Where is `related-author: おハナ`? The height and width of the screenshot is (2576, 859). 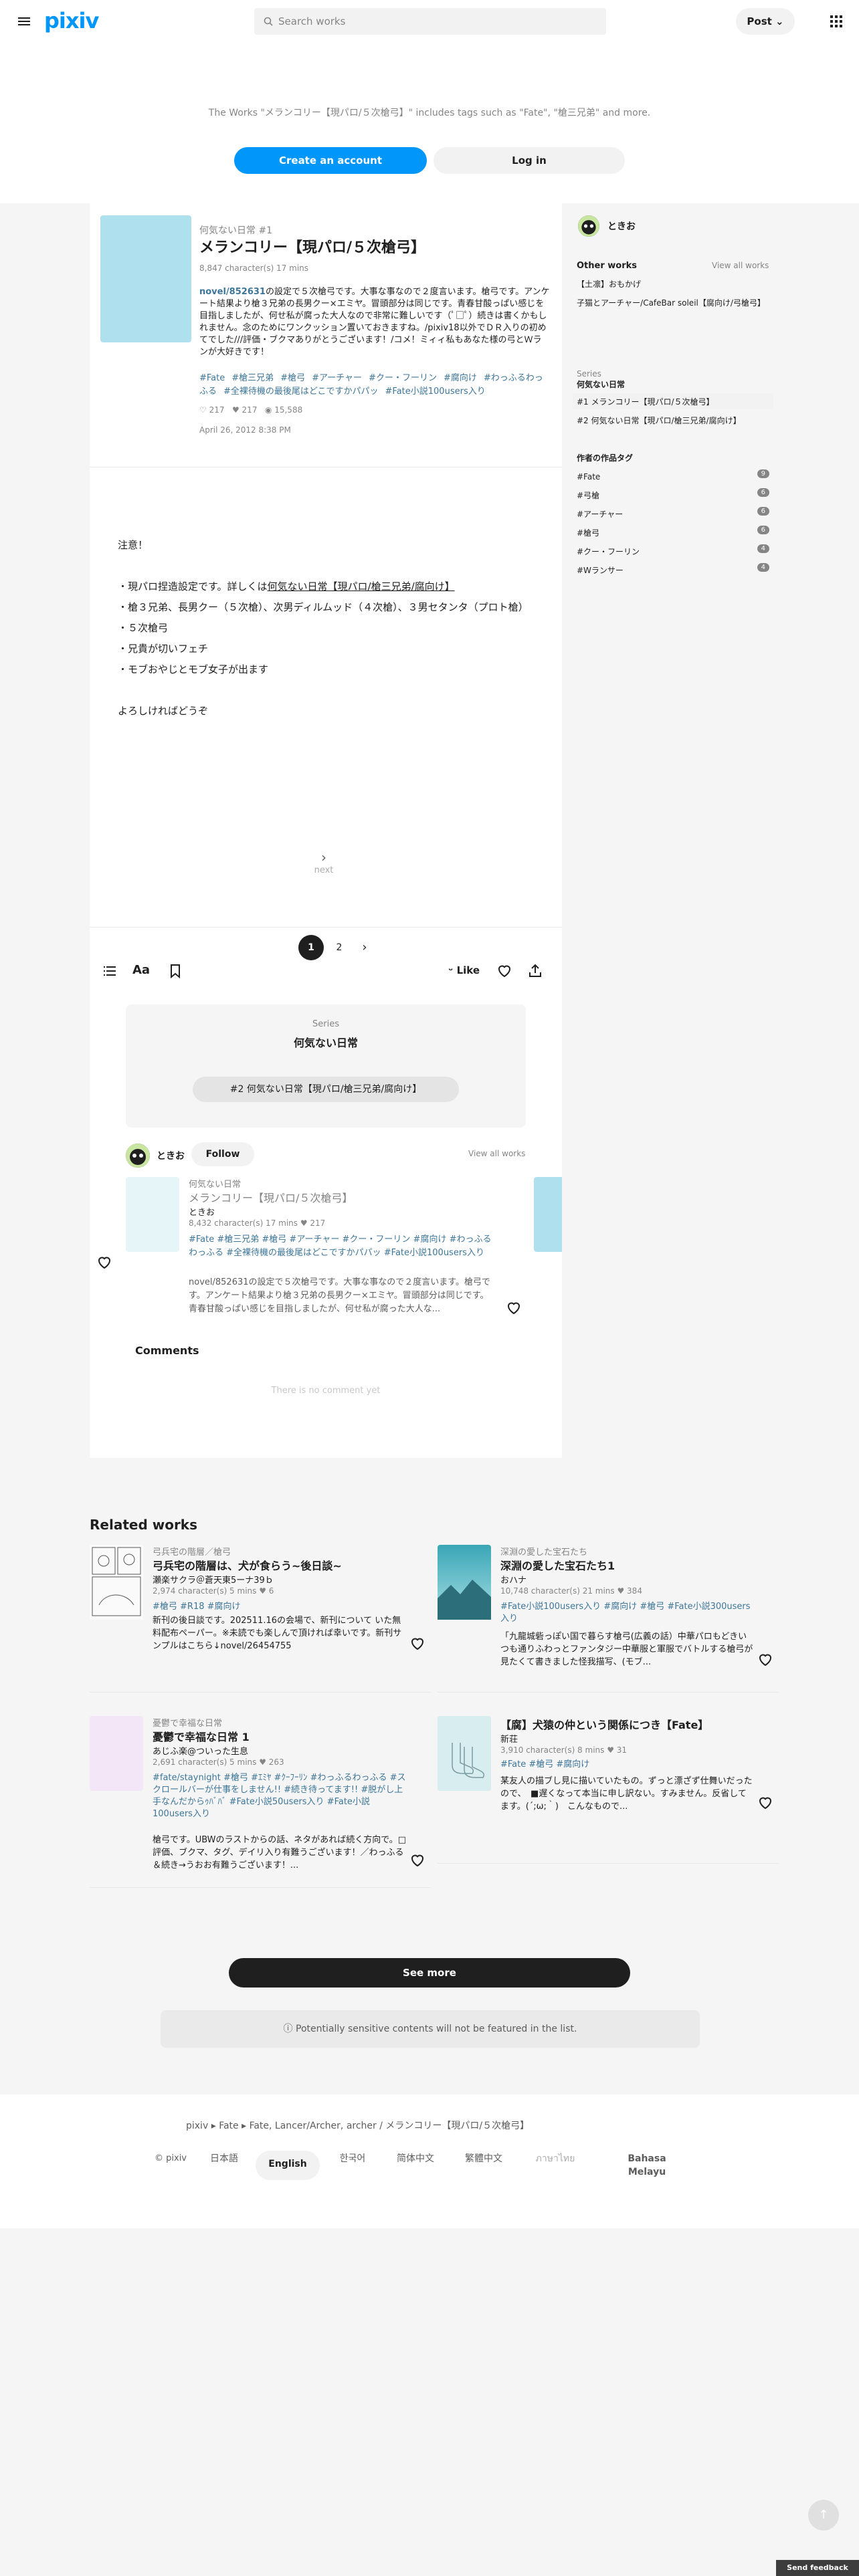
related-author: おハナ is located at coordinates (513, 1580).